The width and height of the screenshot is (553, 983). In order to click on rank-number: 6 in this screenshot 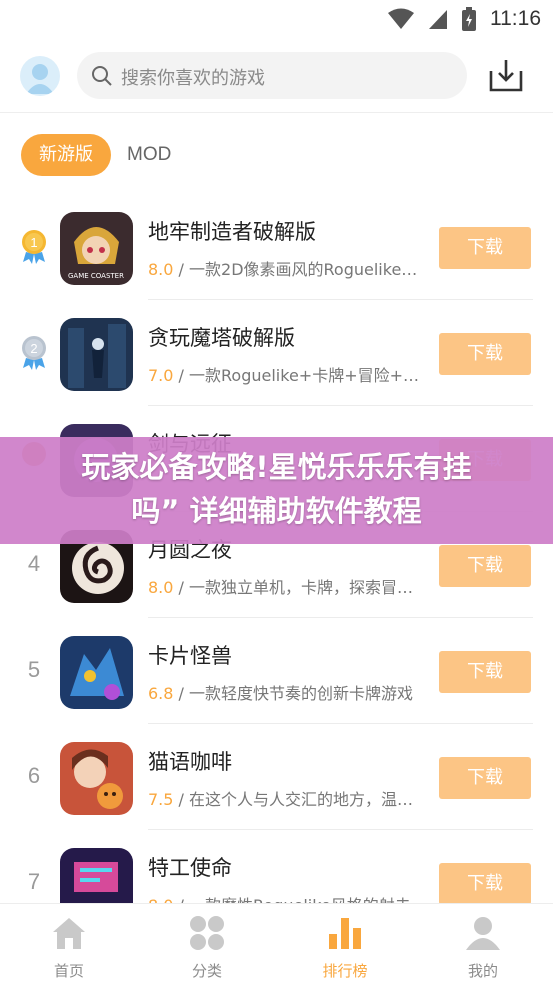, I will do `click(34, 775)`.